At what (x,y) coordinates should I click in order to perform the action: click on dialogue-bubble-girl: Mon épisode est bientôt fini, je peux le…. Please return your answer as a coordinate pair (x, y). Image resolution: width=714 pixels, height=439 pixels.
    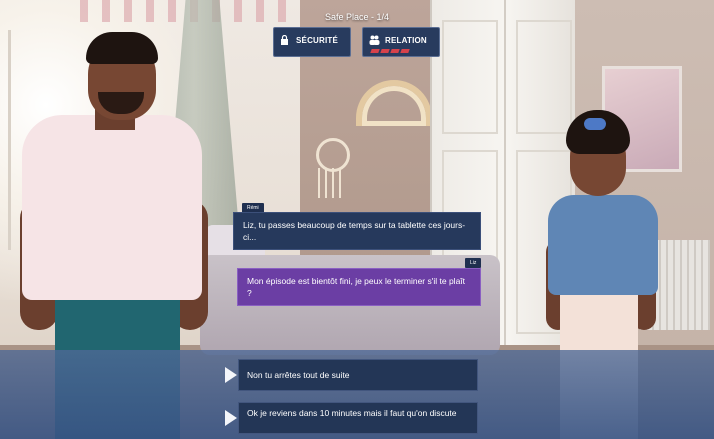
    Looking at the image, I should click on (359, 287).